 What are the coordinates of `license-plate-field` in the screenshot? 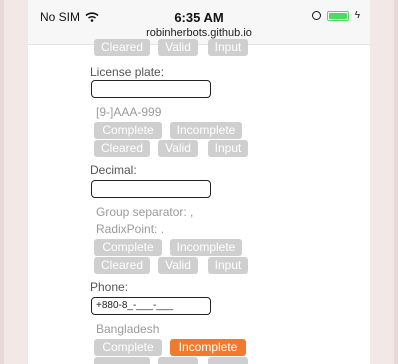 It's located at (151, 89).